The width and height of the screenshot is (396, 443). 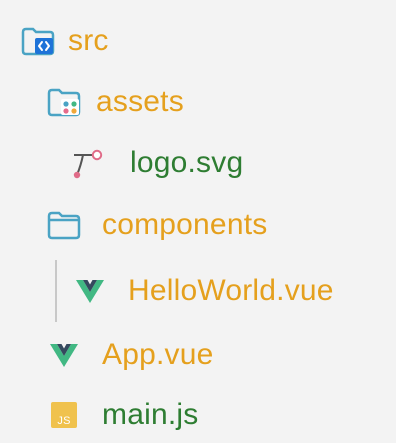 I want to click on tree-item-label: logo.svg, so click(x=187, y=162).